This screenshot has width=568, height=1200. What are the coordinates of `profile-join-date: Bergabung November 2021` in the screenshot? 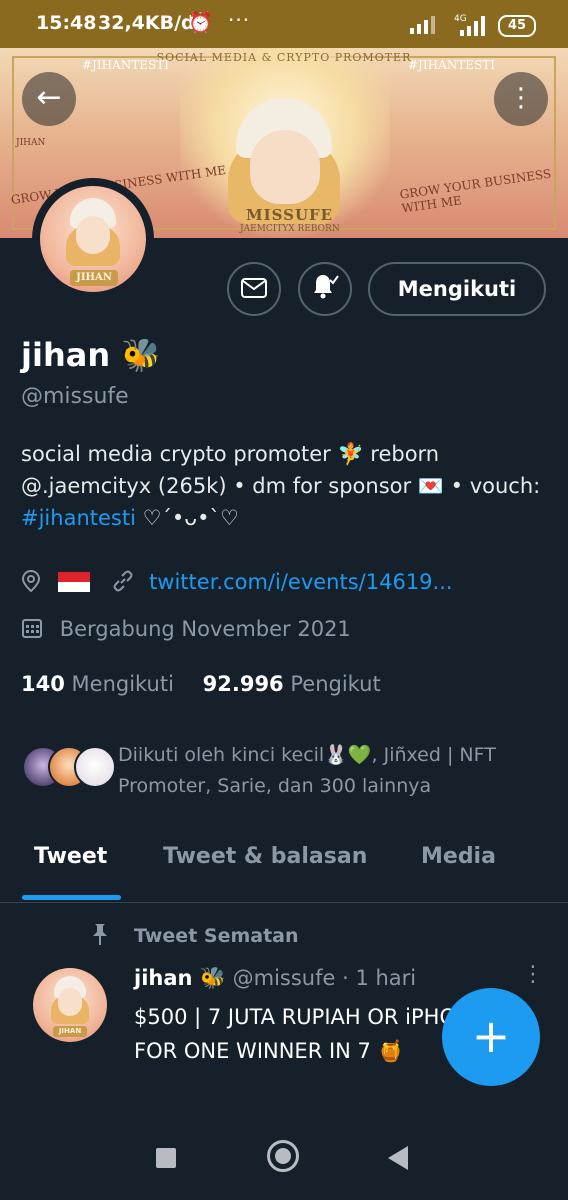 It's located at (186, 629).